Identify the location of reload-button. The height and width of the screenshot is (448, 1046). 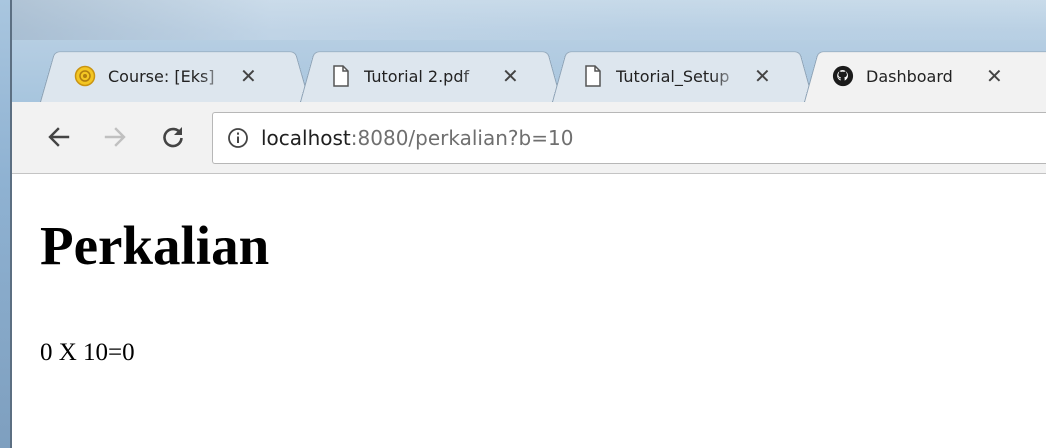
(173, 139).